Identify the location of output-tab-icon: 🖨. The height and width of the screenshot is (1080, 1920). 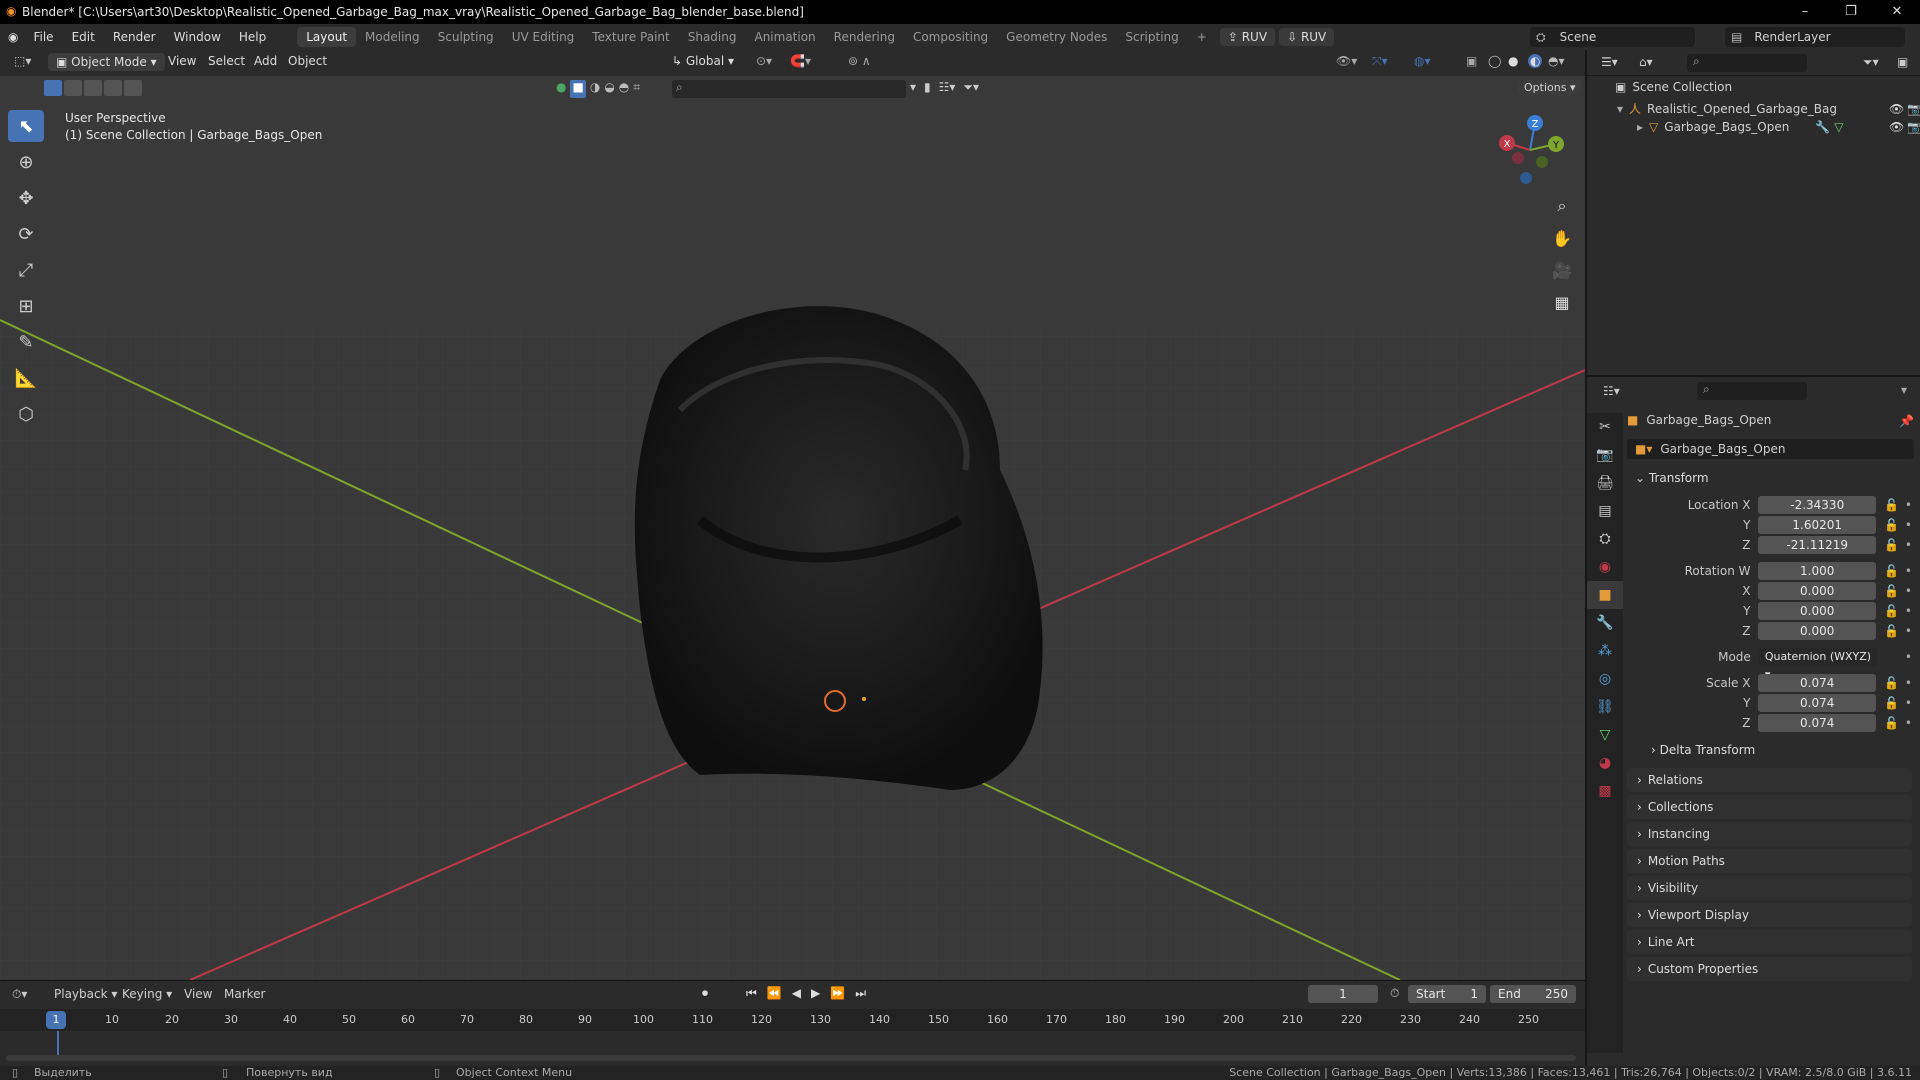
(1605, 483).